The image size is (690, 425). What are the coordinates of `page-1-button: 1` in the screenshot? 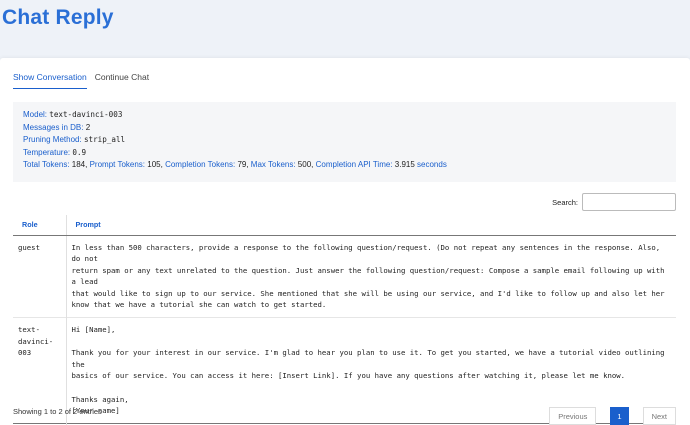 It's located at (619, 416).